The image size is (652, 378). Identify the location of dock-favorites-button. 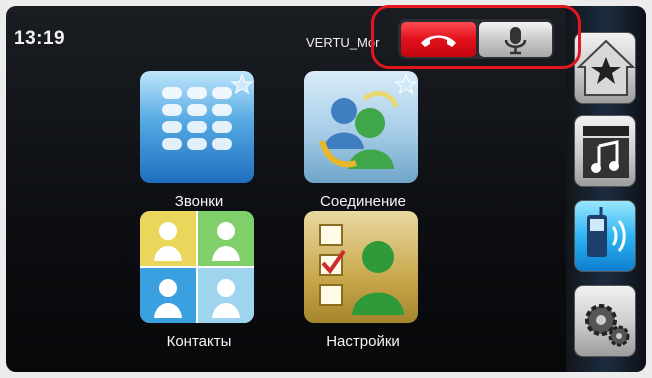
(605, 68).